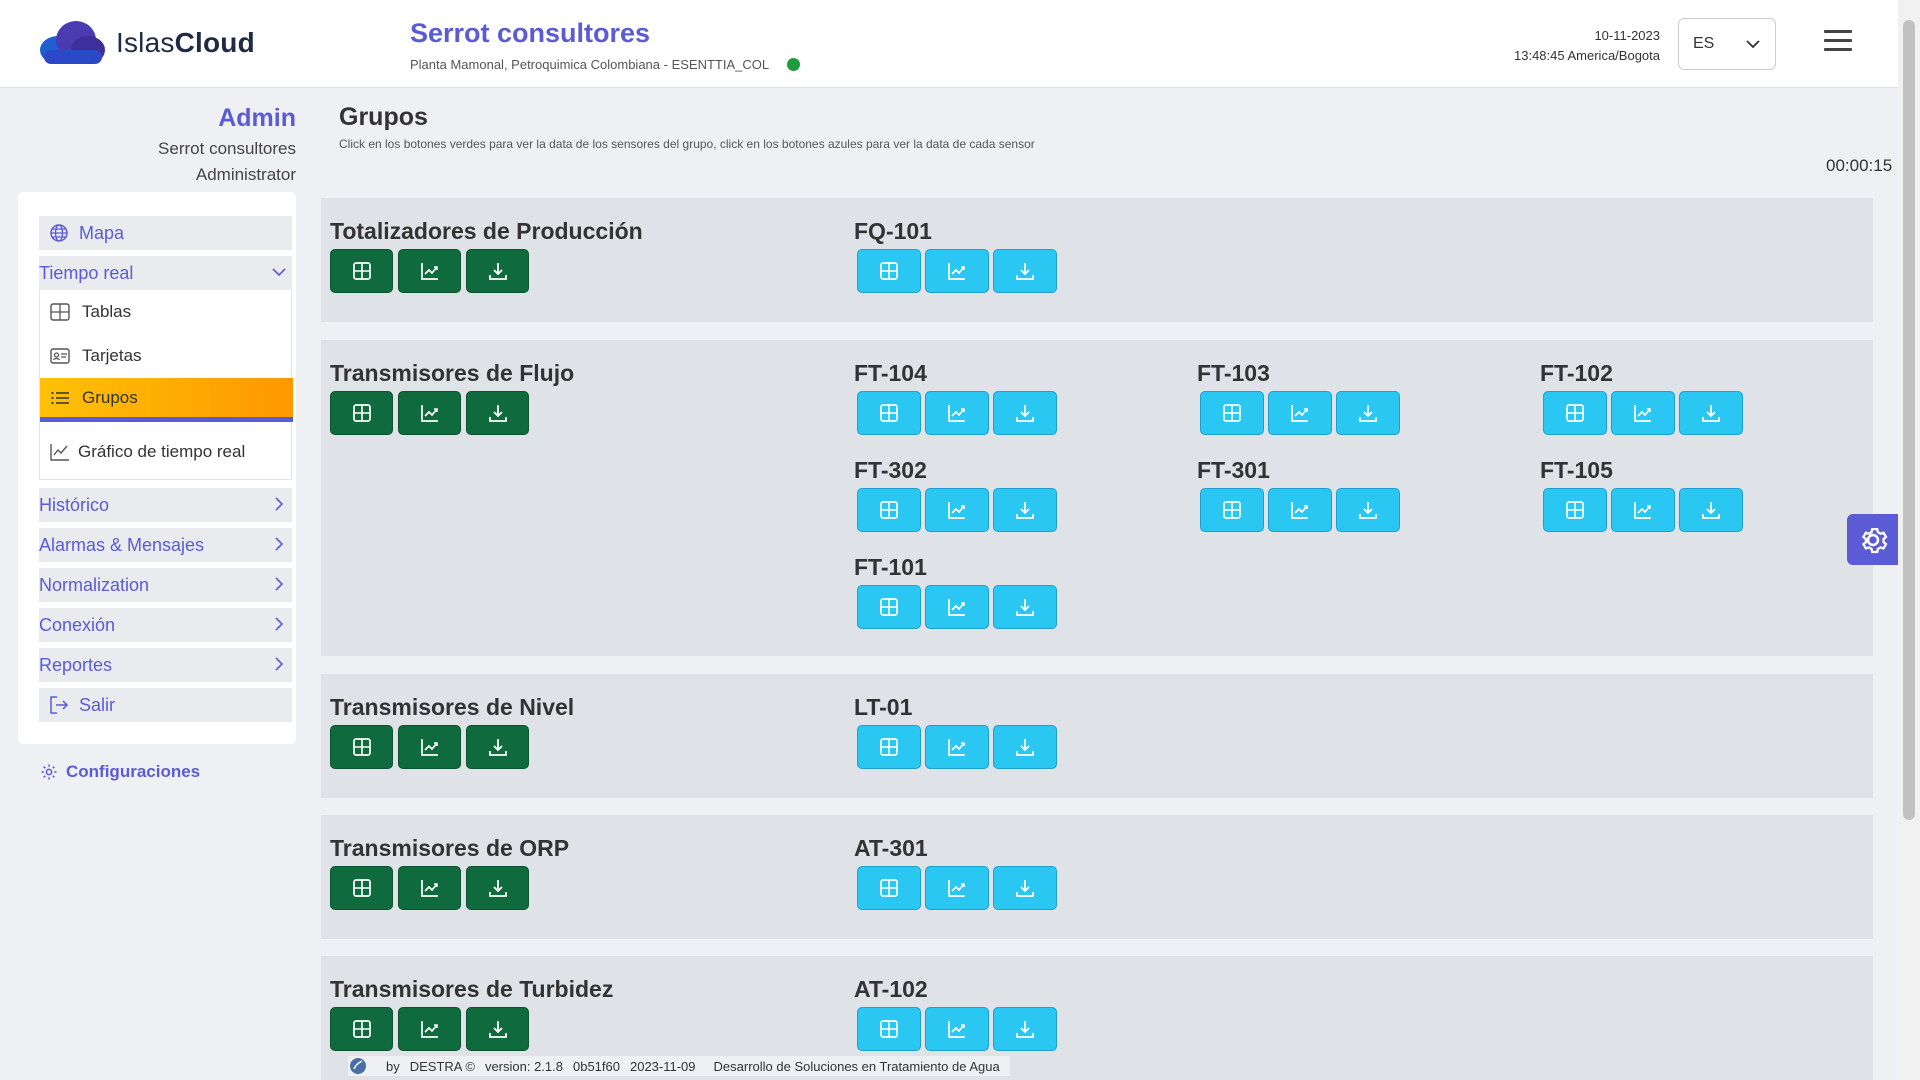  What do you see at coordinates (165, 505) in the screenshot?
I see `sidebar-item-historico: Histórico` at bounding box center [165, 505].